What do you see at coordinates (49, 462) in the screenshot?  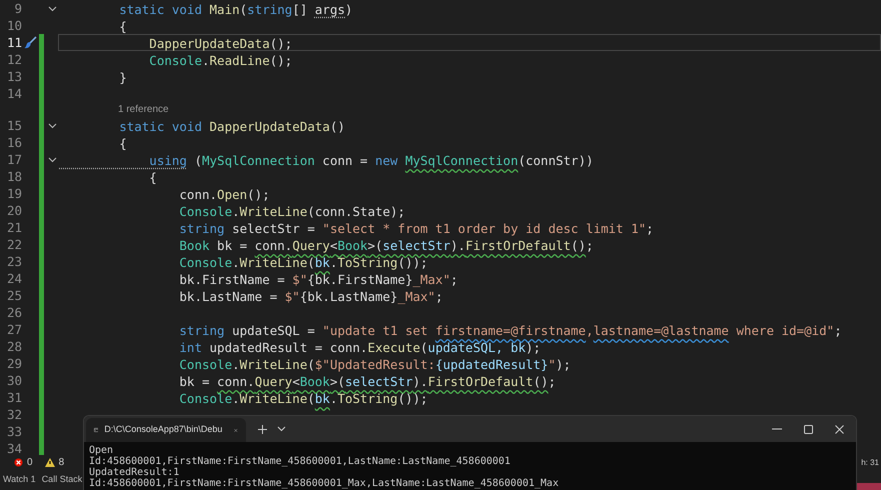 I see `warning-icon` at bounding box center [49, 462].